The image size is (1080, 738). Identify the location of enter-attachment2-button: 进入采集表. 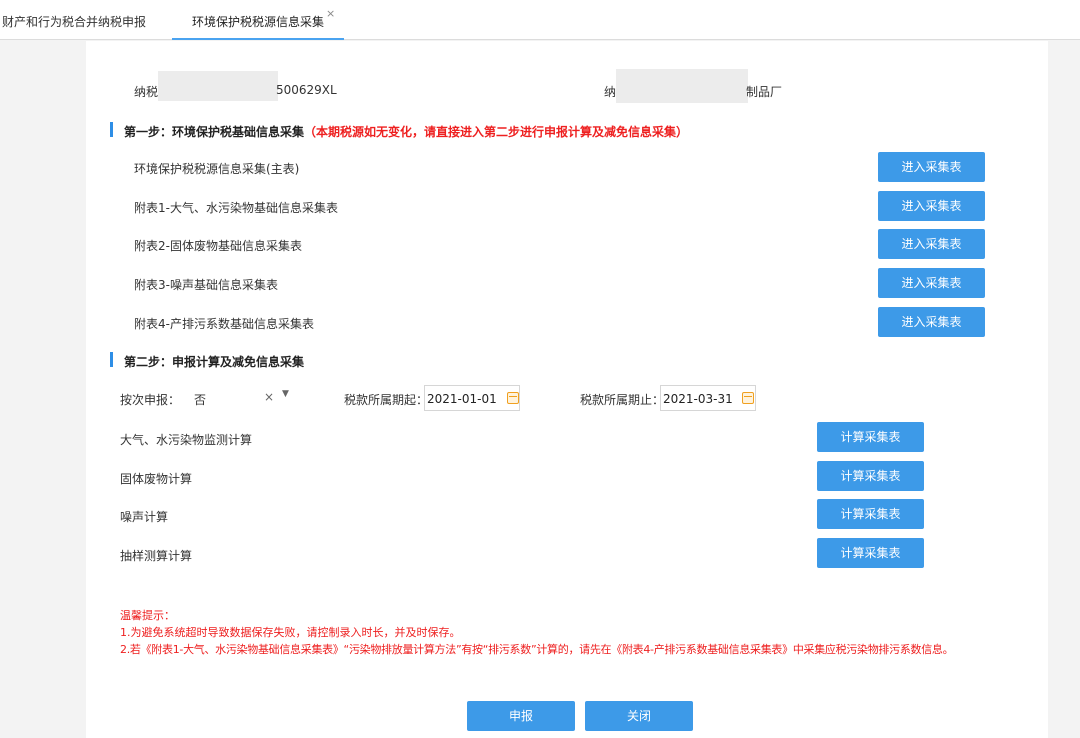
(931, 244).